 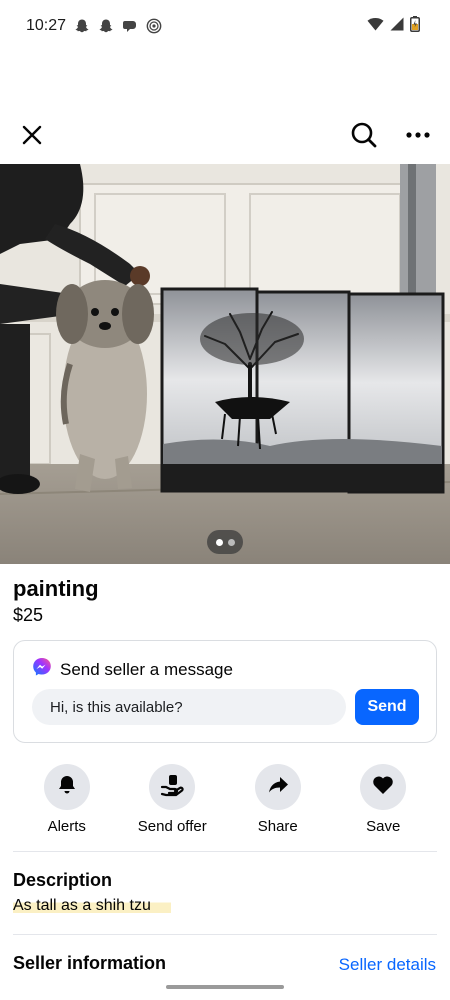 What do you see at coordinates (146, 669) in the screenshot?
I see `message-header-text: Send seller a message` at bounding box center [146, 669].